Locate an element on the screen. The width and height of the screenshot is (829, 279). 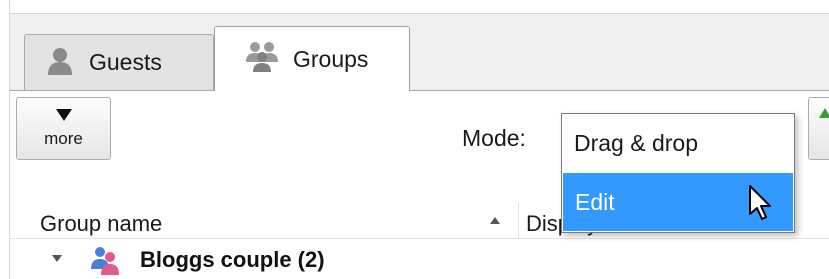
tab-guests: Guests is located at coordinates (119, 62).